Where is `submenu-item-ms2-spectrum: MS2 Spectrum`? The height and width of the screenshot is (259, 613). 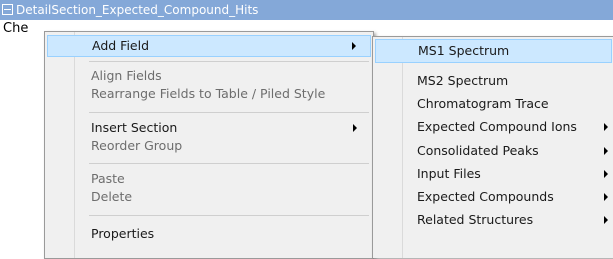
submenu-item-ms2-spectrum: MS2 Spectrum is located at coordinates (493, 81).